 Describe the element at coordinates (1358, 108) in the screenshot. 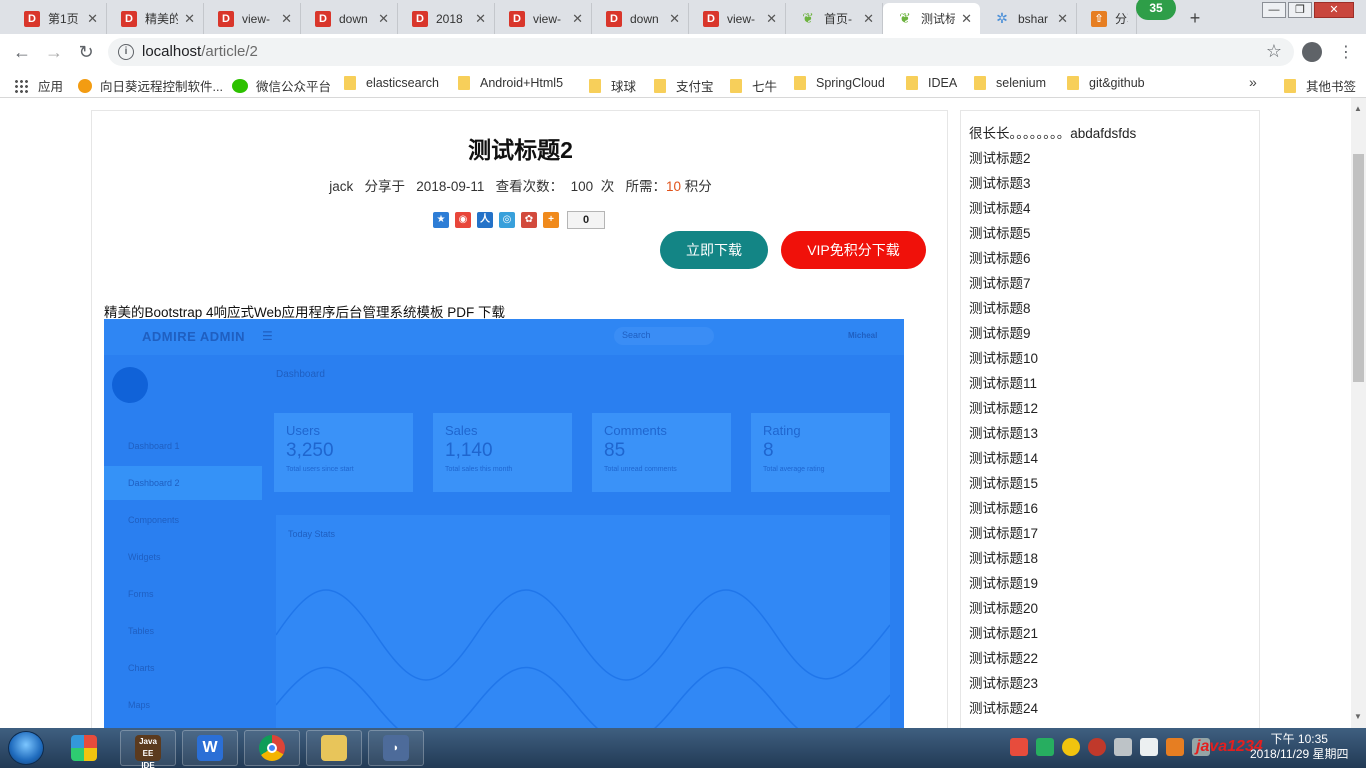

I see `scroll-up-icon: ▲` at that location.